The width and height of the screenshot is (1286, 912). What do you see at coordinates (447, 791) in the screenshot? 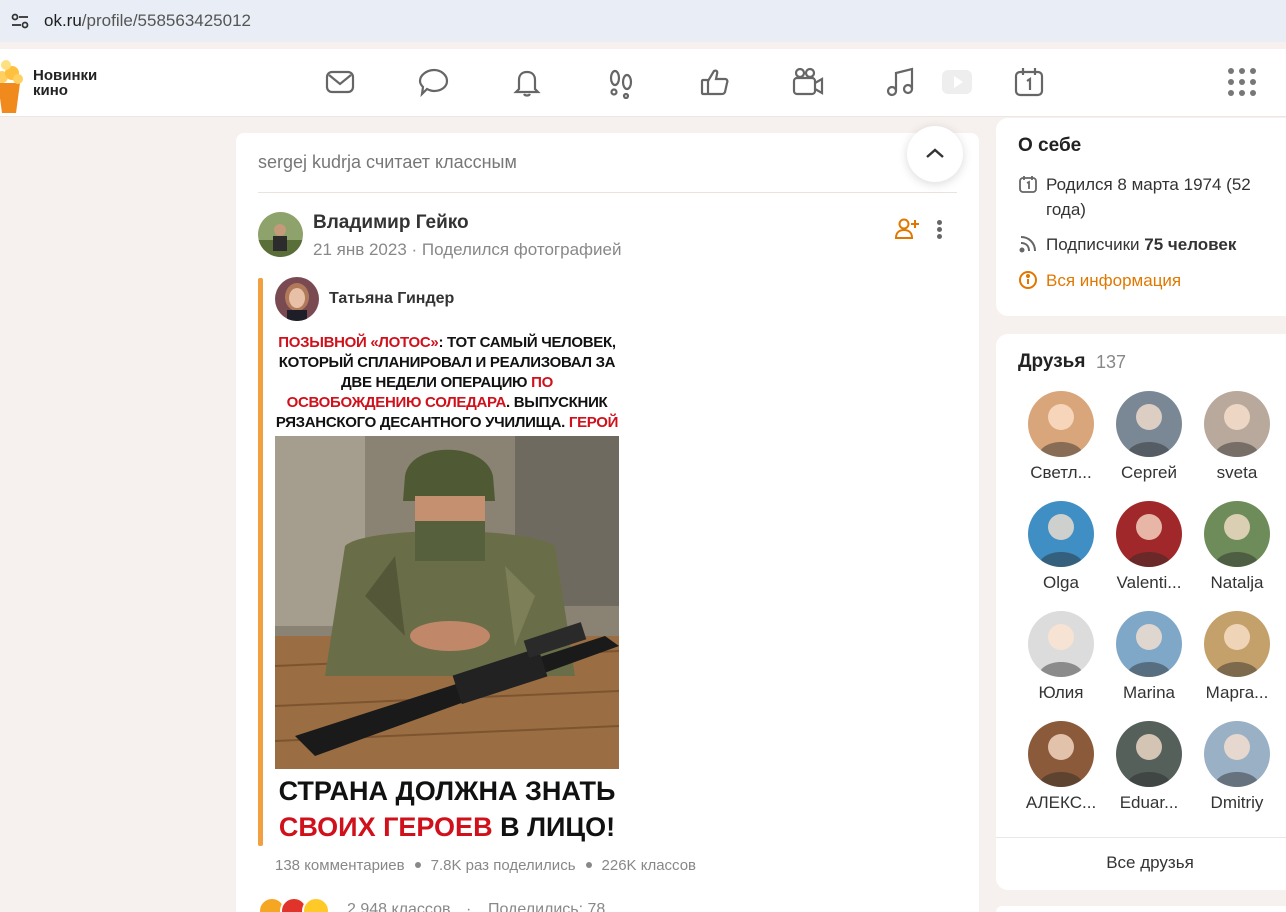
I see `caption-line1: СТРАНА ДОЛЖНА ЗНАТЬ` at bounding box center [447, 791].